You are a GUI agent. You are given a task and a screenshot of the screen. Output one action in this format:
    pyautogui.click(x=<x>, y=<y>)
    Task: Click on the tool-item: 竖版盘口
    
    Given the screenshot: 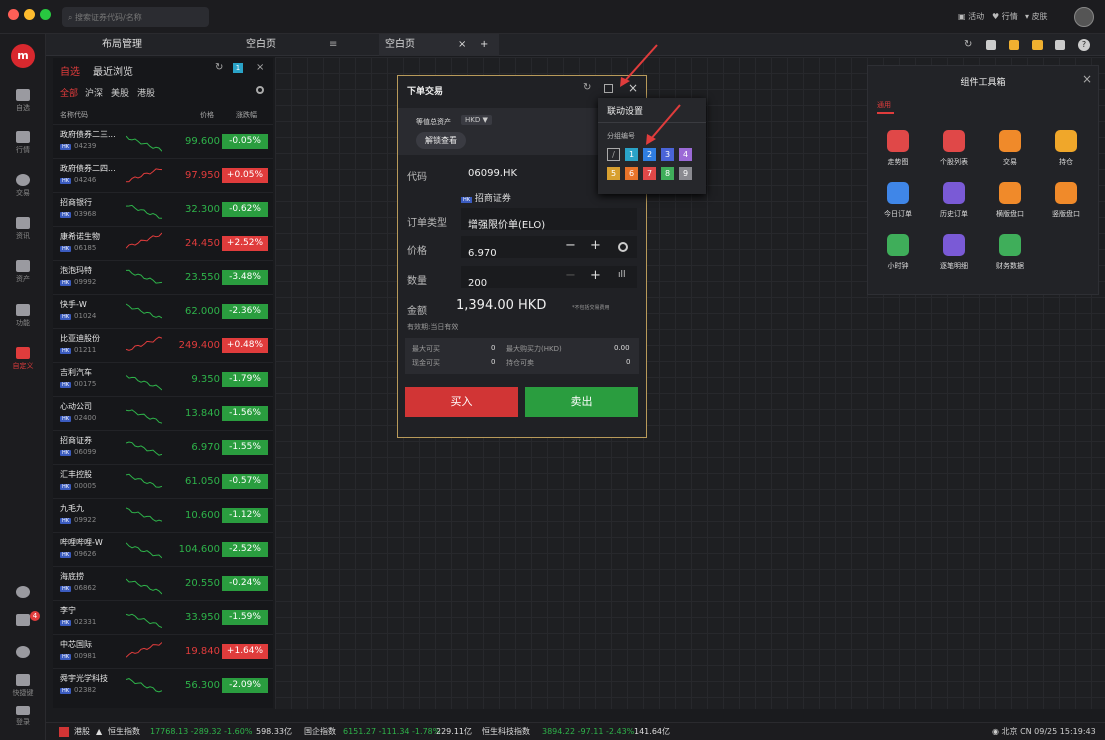 What is the action you would take?
    pyautogui.click(x=1066, y=200)
    